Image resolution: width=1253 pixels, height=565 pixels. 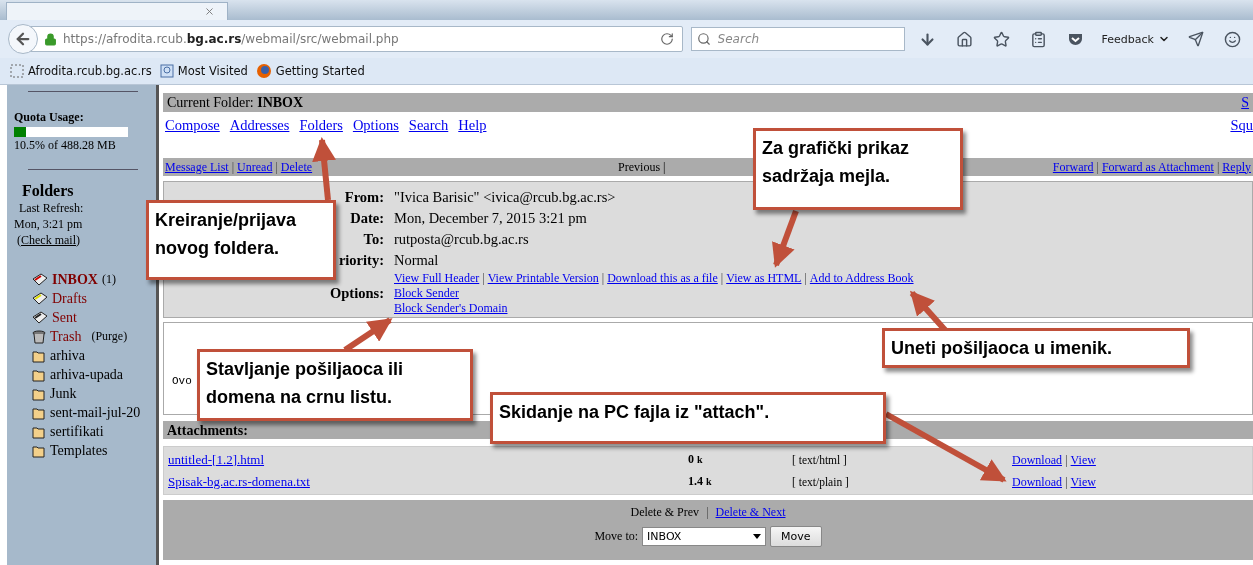 I want to click on option-link: Download this as a file, so click(x=662, y=278).